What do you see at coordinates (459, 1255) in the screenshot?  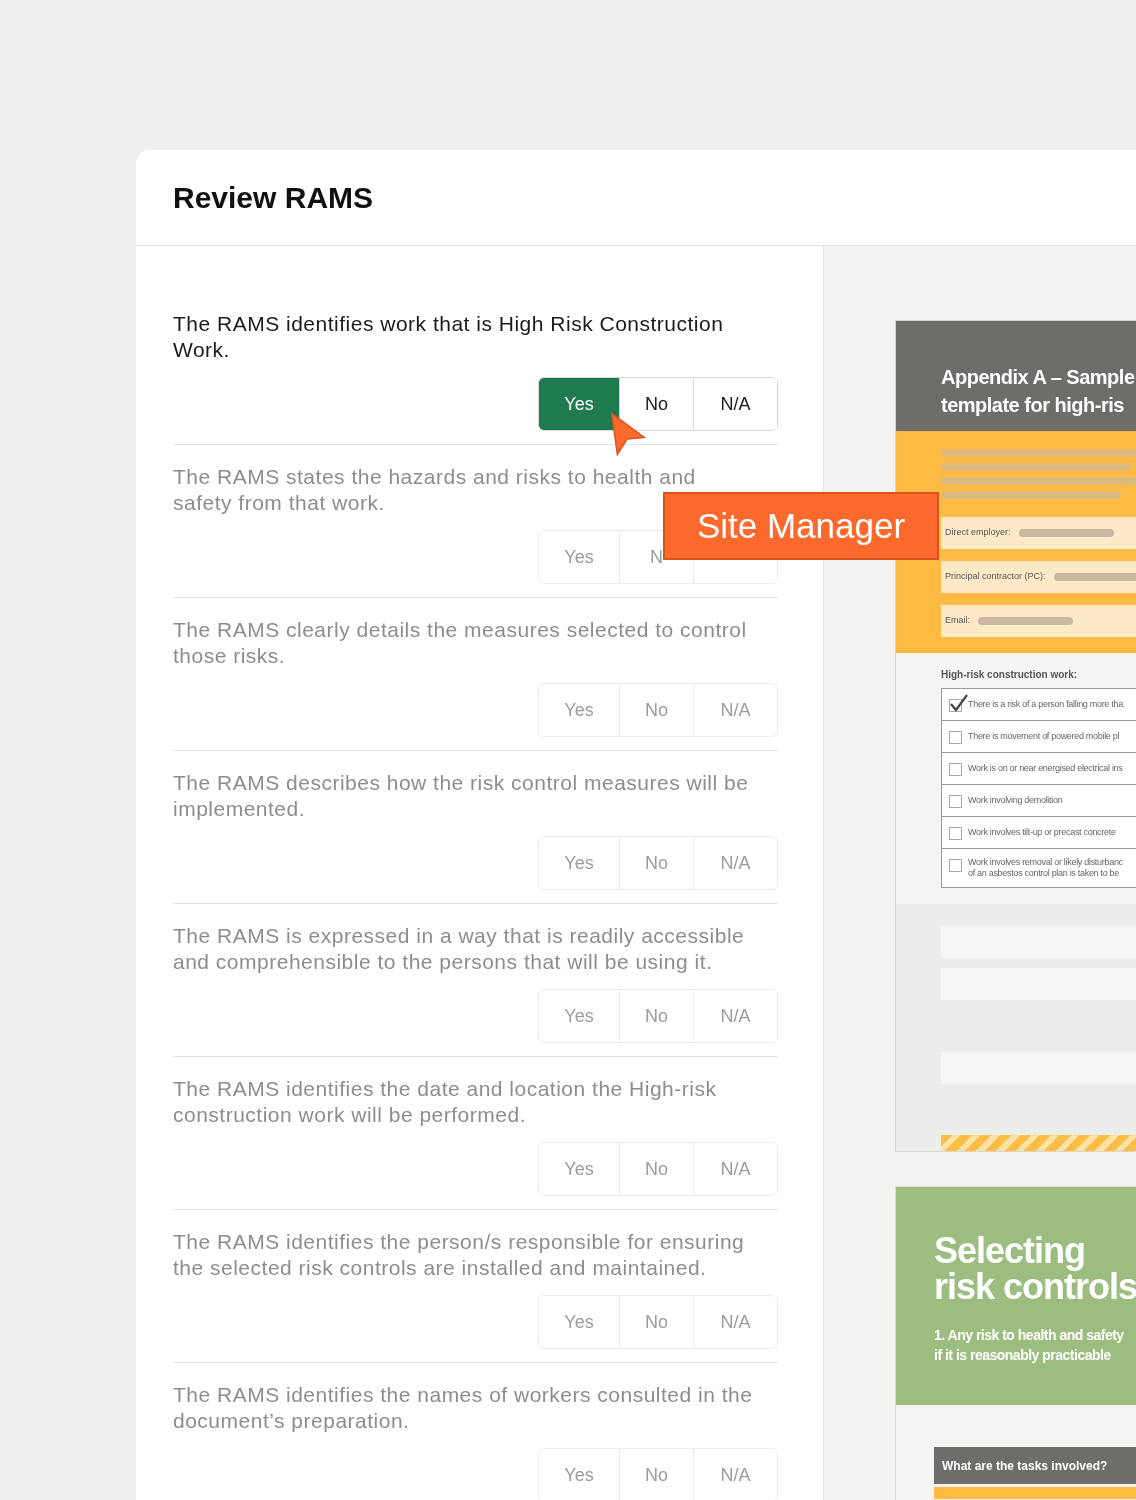 I see `question-text: The RAMS identifies the person/s responsible for ensuring the selected risk controls are installed and maintained.` at bounding box center [459, 1255].